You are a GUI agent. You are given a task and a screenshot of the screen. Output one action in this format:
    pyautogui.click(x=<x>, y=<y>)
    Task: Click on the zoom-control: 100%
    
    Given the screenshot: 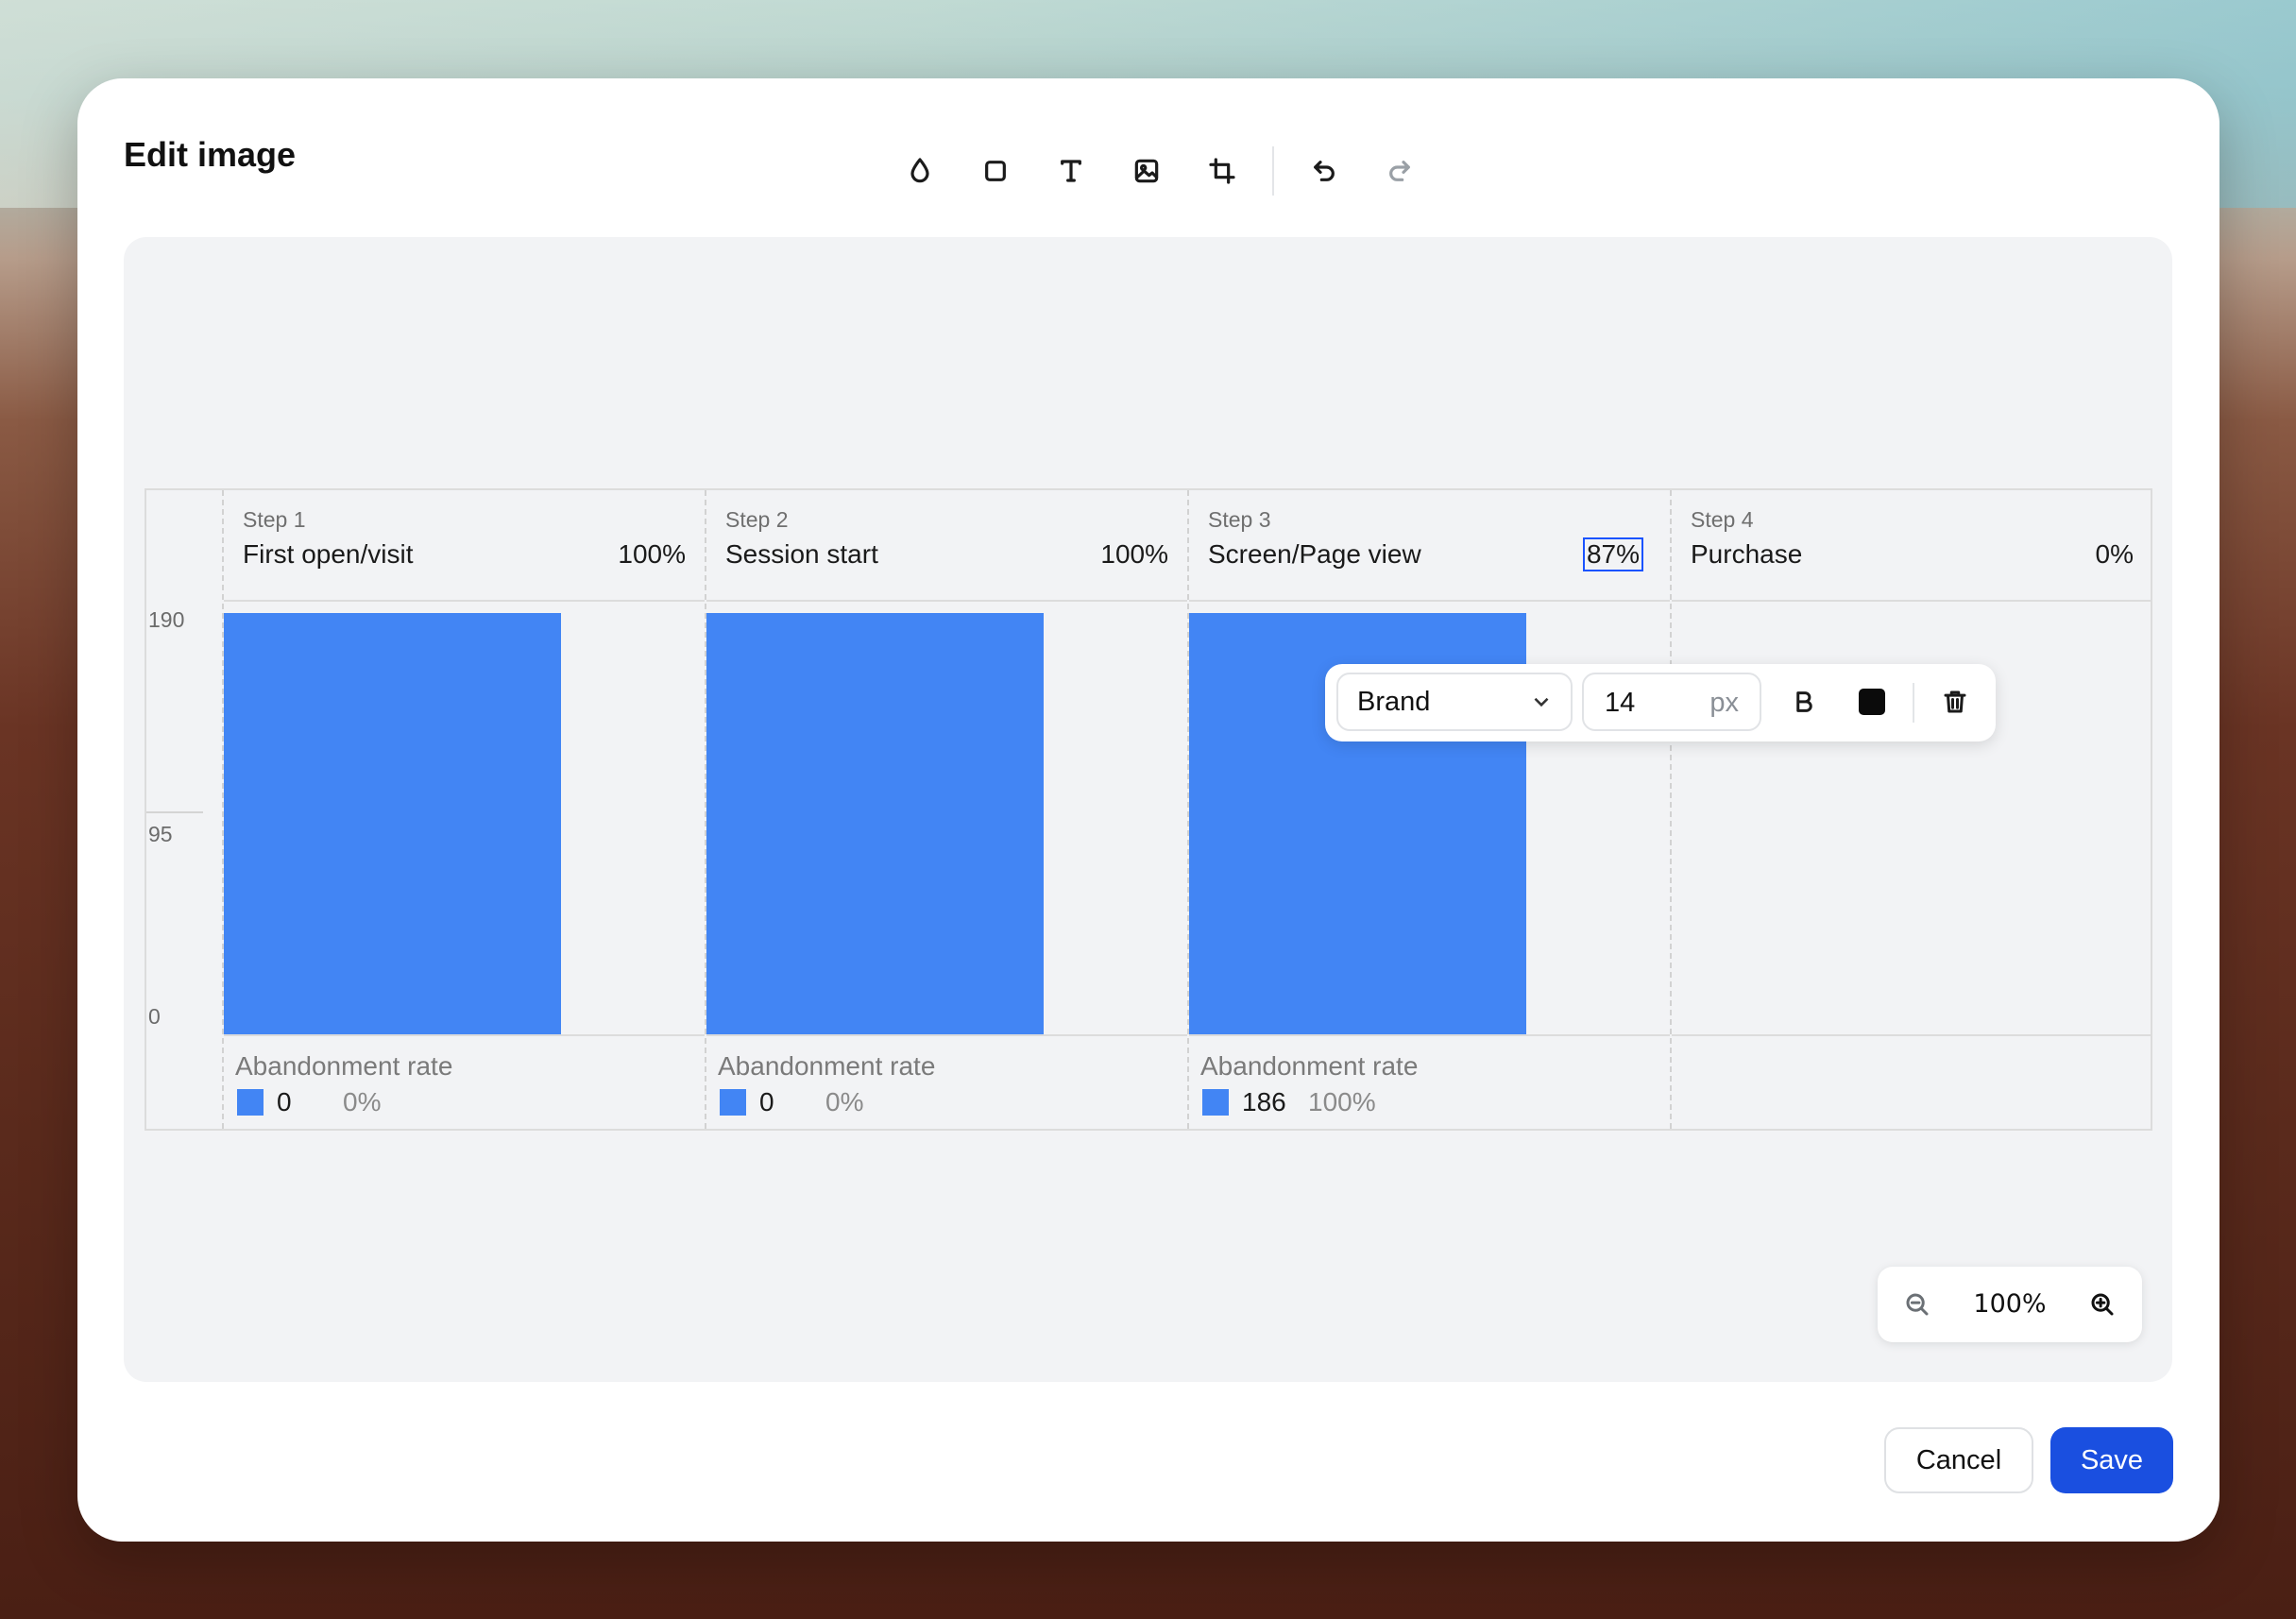 What is the action you would take?
    pyautogui.click(x=2010, y=1305)
    